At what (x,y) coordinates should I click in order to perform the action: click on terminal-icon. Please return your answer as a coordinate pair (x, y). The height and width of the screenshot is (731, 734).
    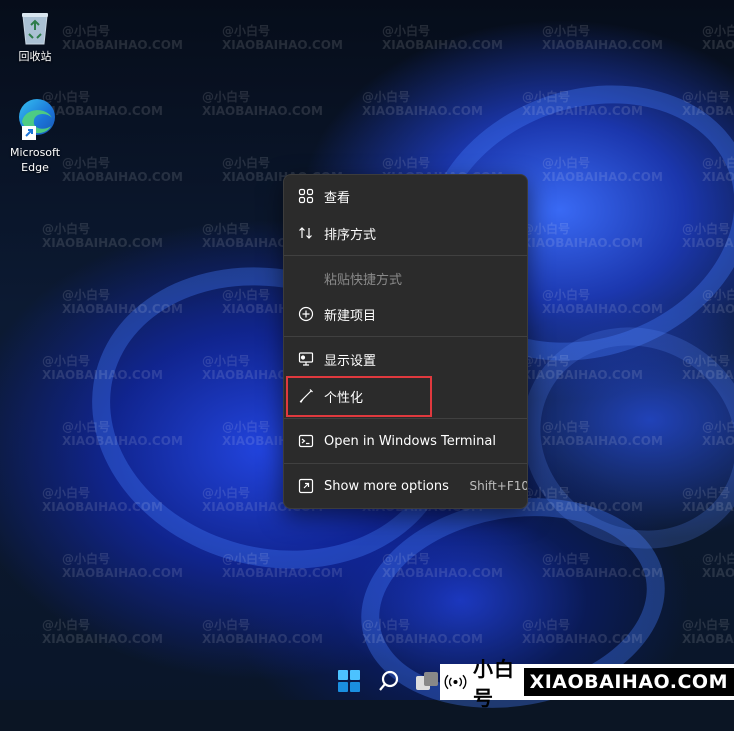
    Looking at the image, I should click on (306, 441).